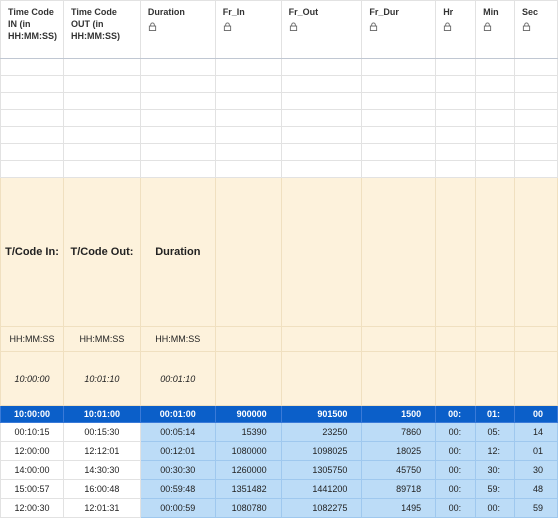 The height and width of the screenshot is (521, 558). Describe the element at coordinates (536, 29) in the screenshot. I see `column-header: Sec` at that location.